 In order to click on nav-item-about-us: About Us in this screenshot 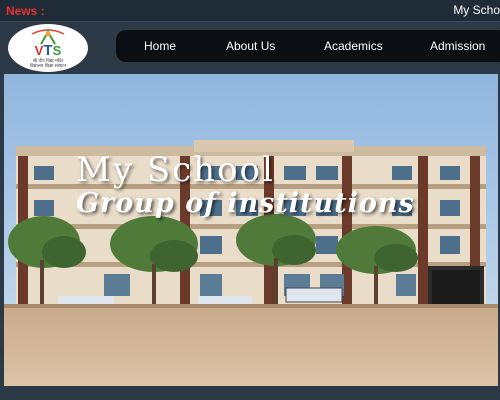, I will do `click(250, 46)`.